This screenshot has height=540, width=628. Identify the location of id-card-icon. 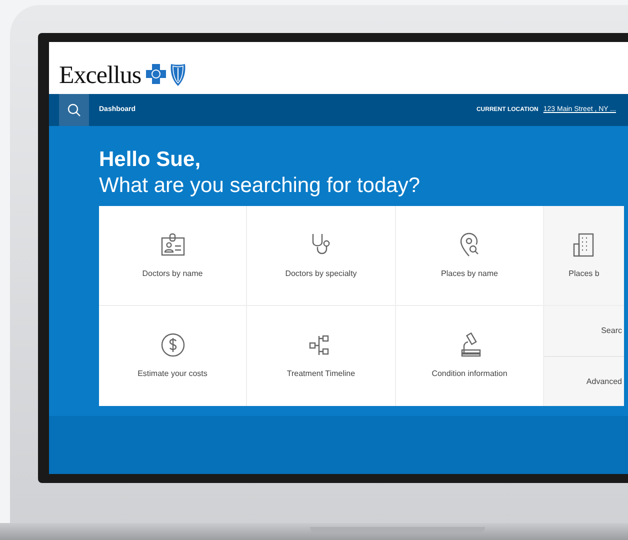
(173, 245).